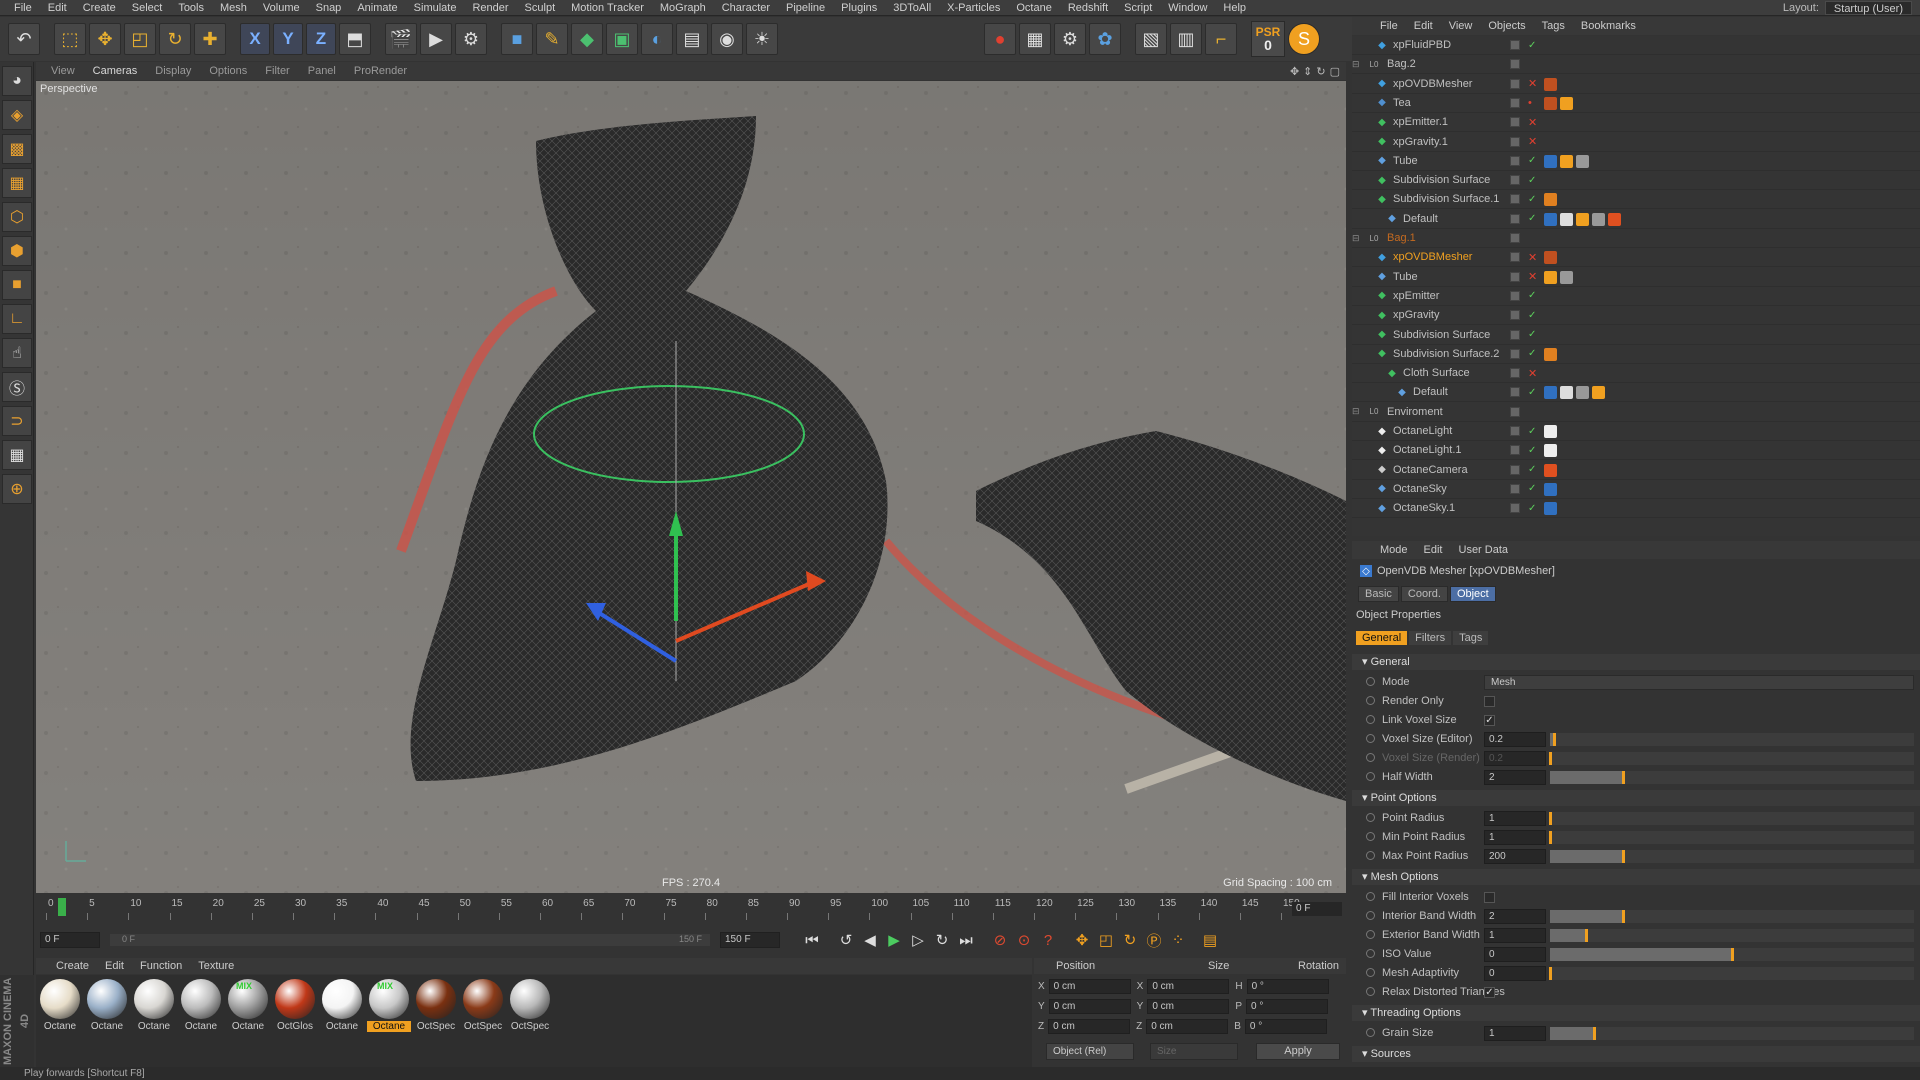 The image size is (1920, 1080). Describe the element at coordinates (1416, 296) in the screenshot. I see `object-name: xpEmitter` at that location.